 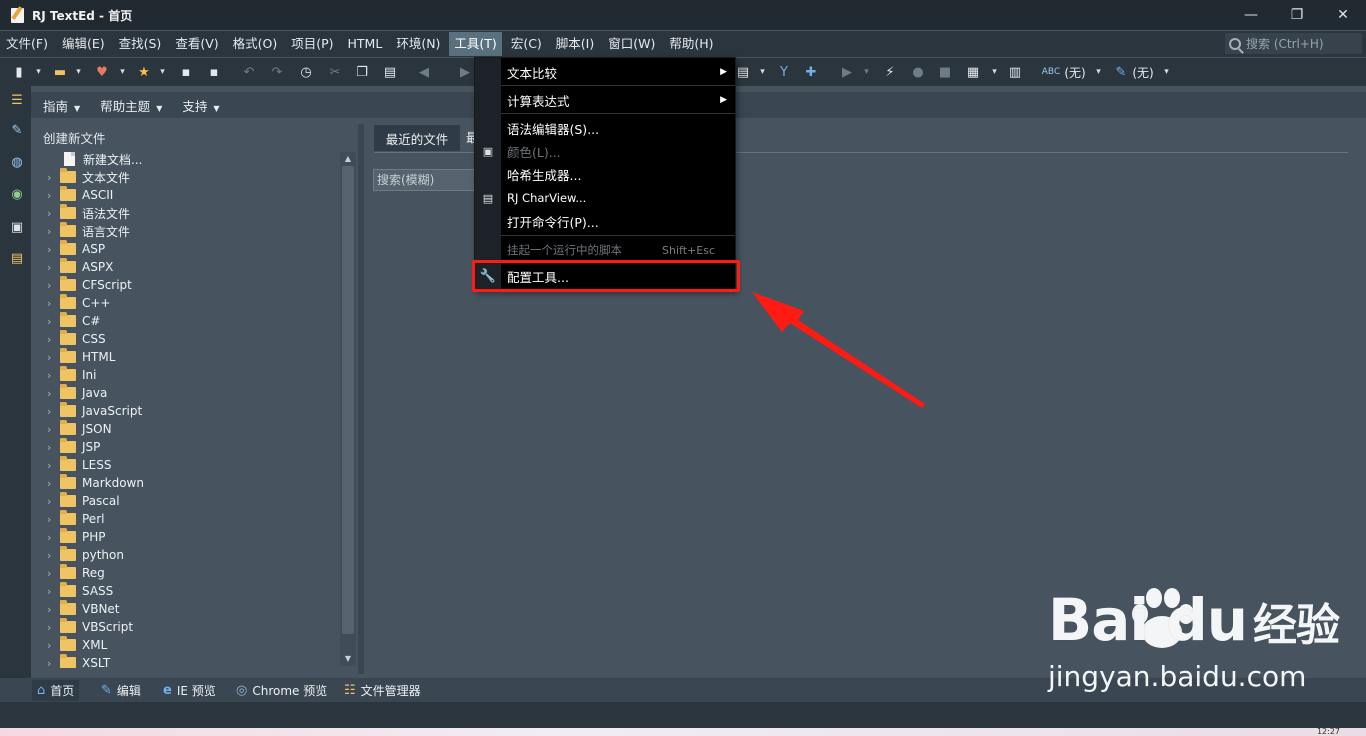 I want to click on menu-item-text-compare: 文本比较 ▶, so click(x=618, y=72).